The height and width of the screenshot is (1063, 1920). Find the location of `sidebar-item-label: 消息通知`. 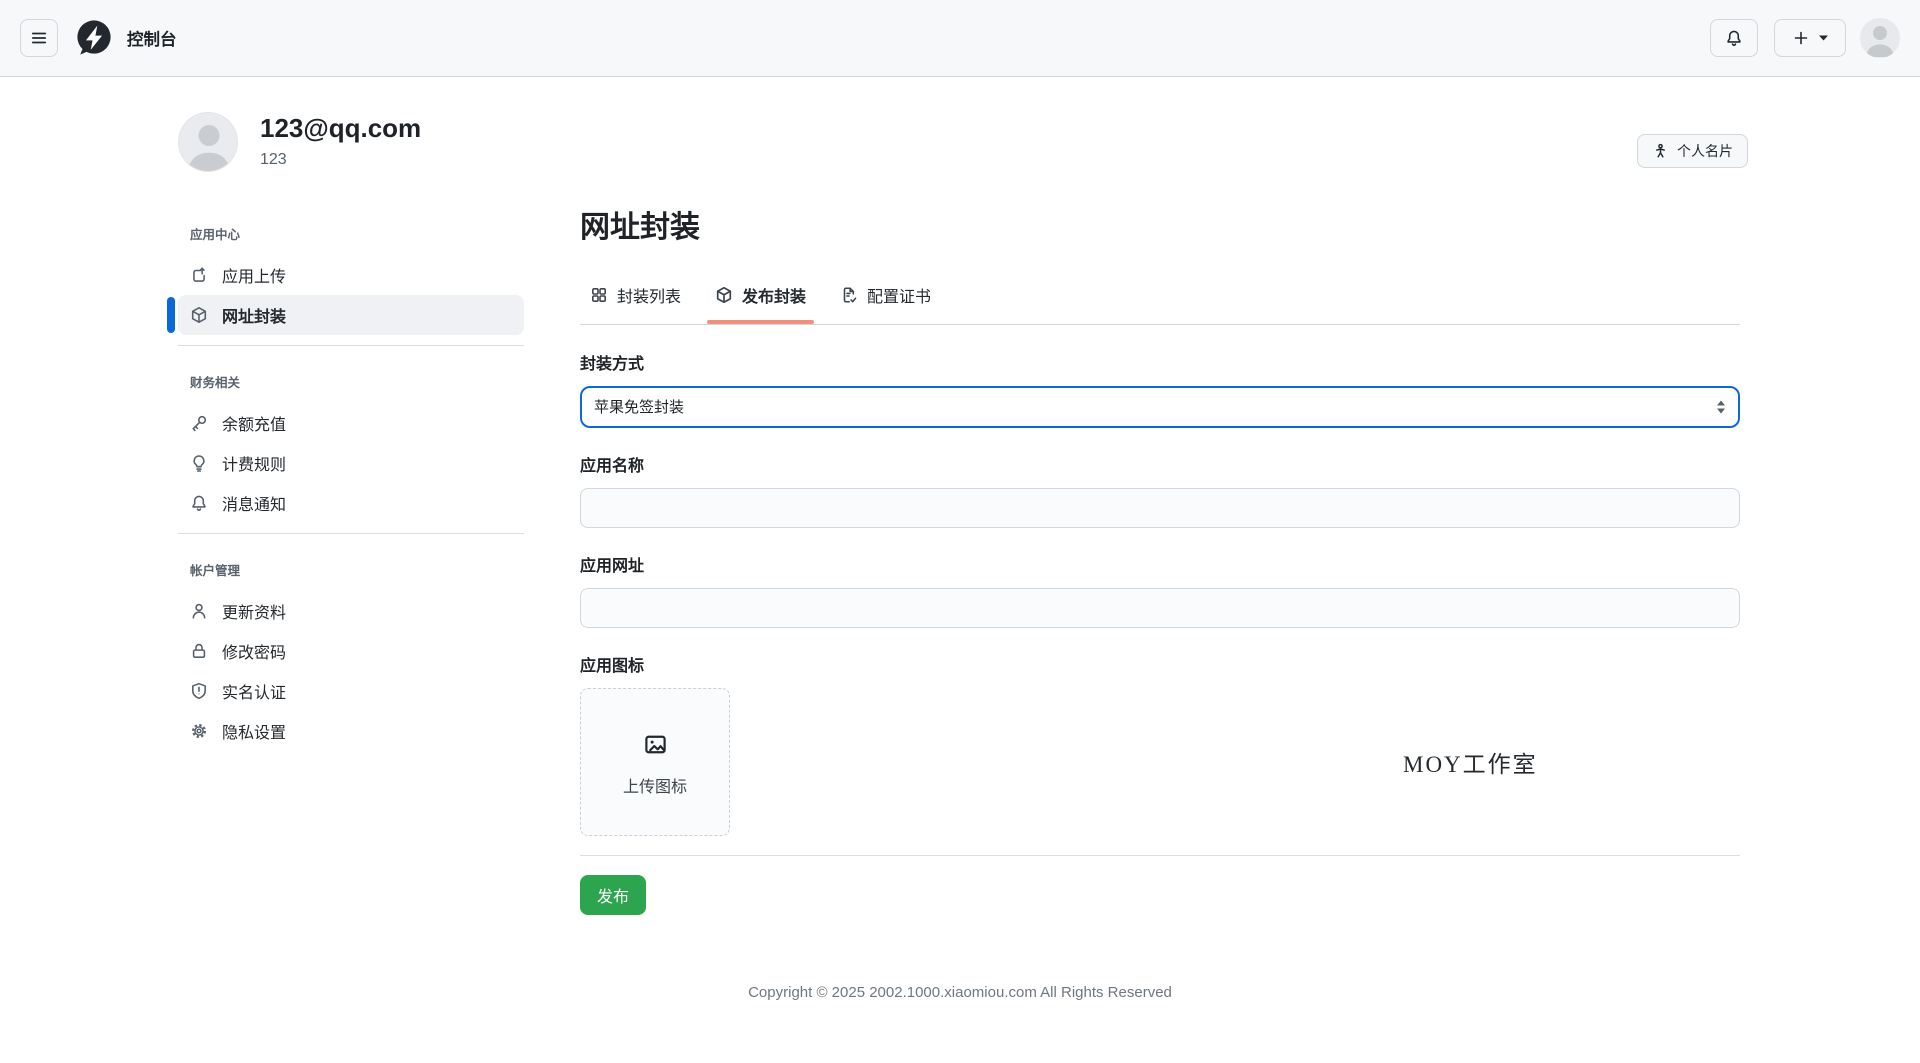

sidebar-item-label: 消息通知 is located at coordinates (254, 505).